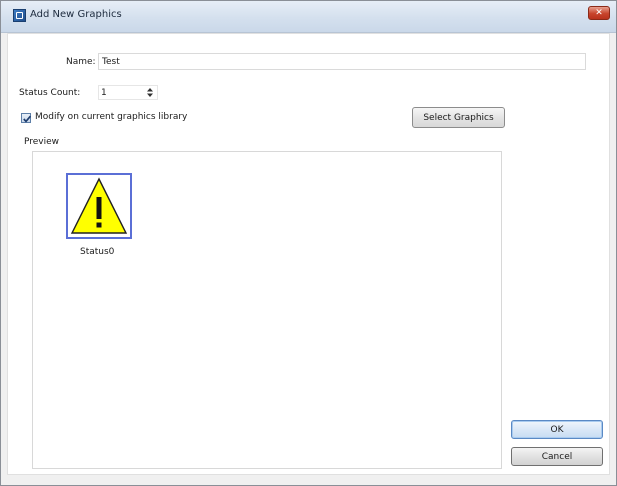 The image size is (617, 486). I want to click on name-label: Name:, so click(81, 62).